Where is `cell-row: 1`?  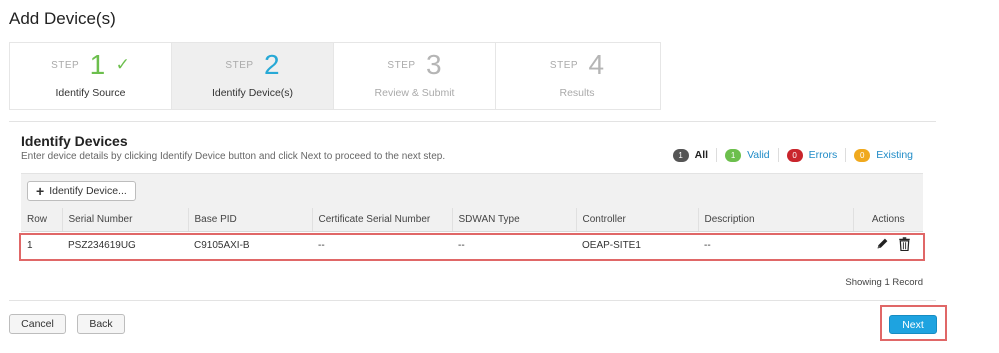 cell-row: 1 is located at coordinates (41, 245).